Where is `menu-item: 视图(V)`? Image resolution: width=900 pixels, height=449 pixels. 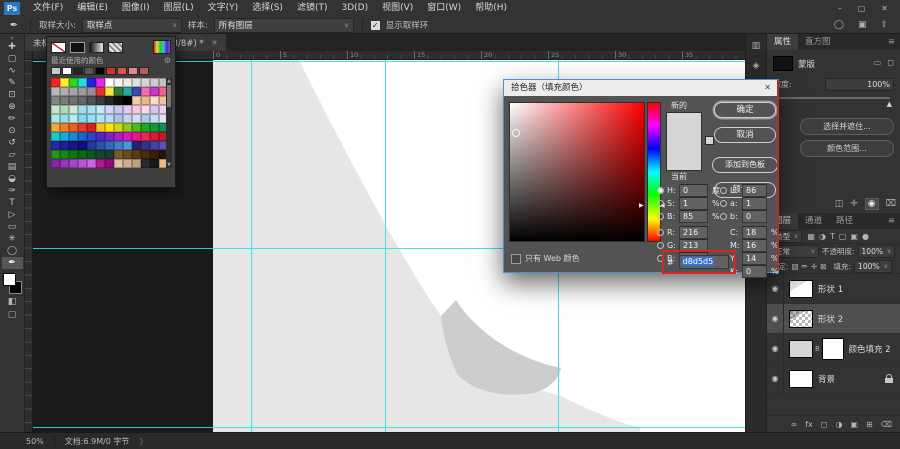 menu-item: 视图(V) is located at coordinates (397, 8).